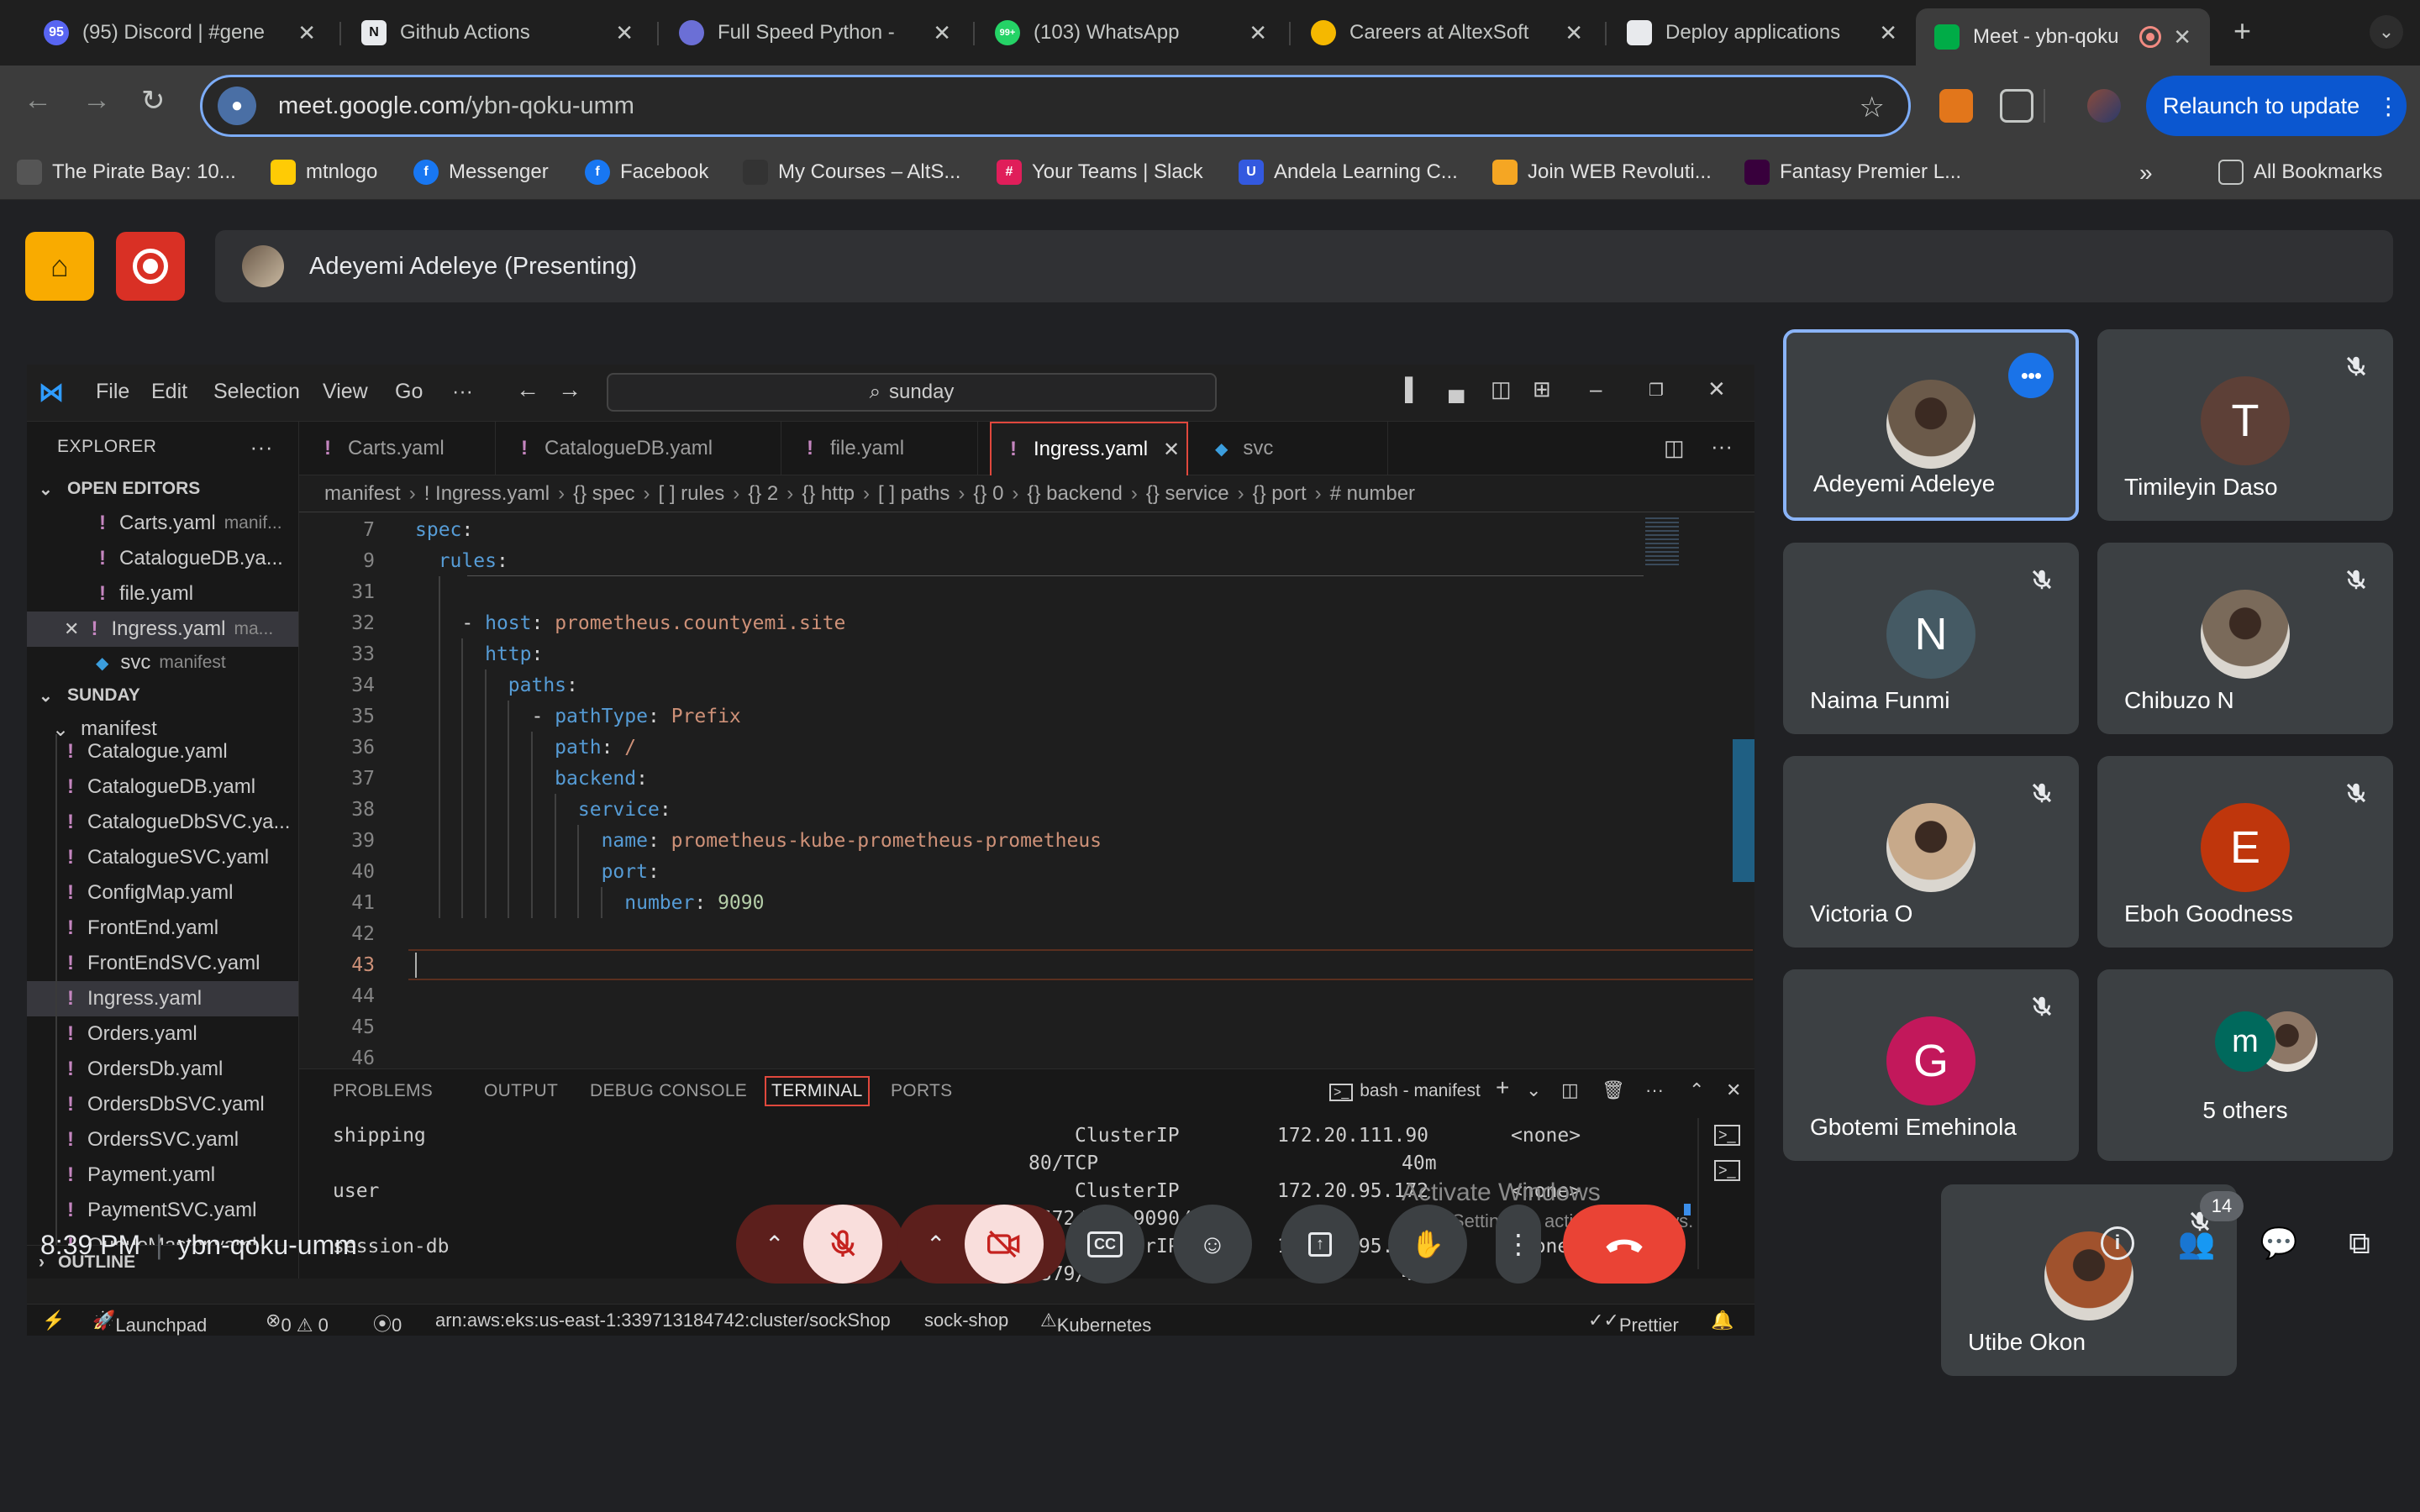 Image resolution: width=2420 pixels, height=1512 pixels. What do you see at coordinates (1026, 933) in the screenshot?
I see `code-line: 42` at bounding box center [1026, 933].